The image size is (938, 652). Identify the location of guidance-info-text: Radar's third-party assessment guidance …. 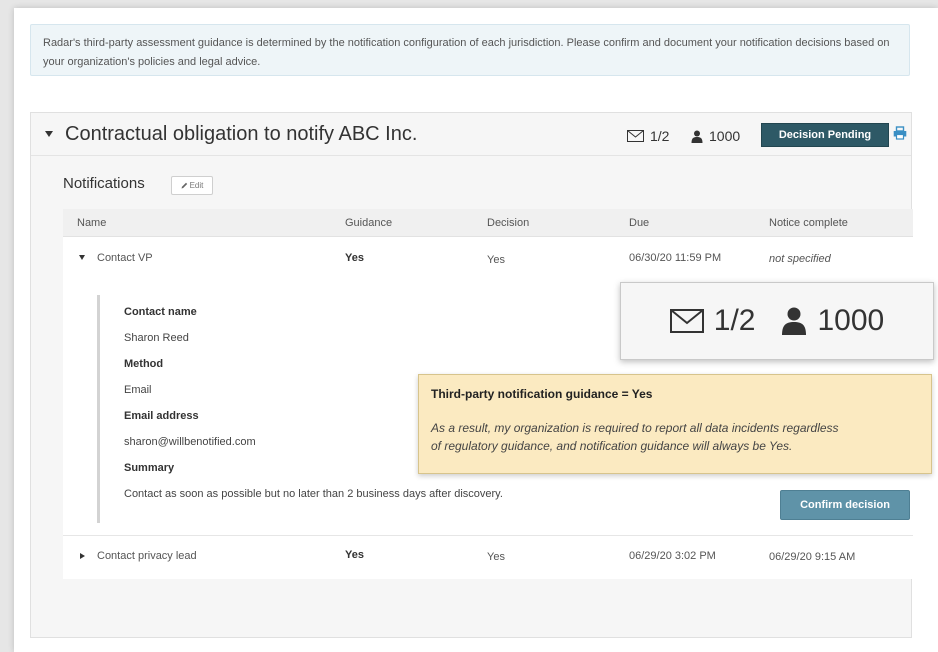
(466, 52).